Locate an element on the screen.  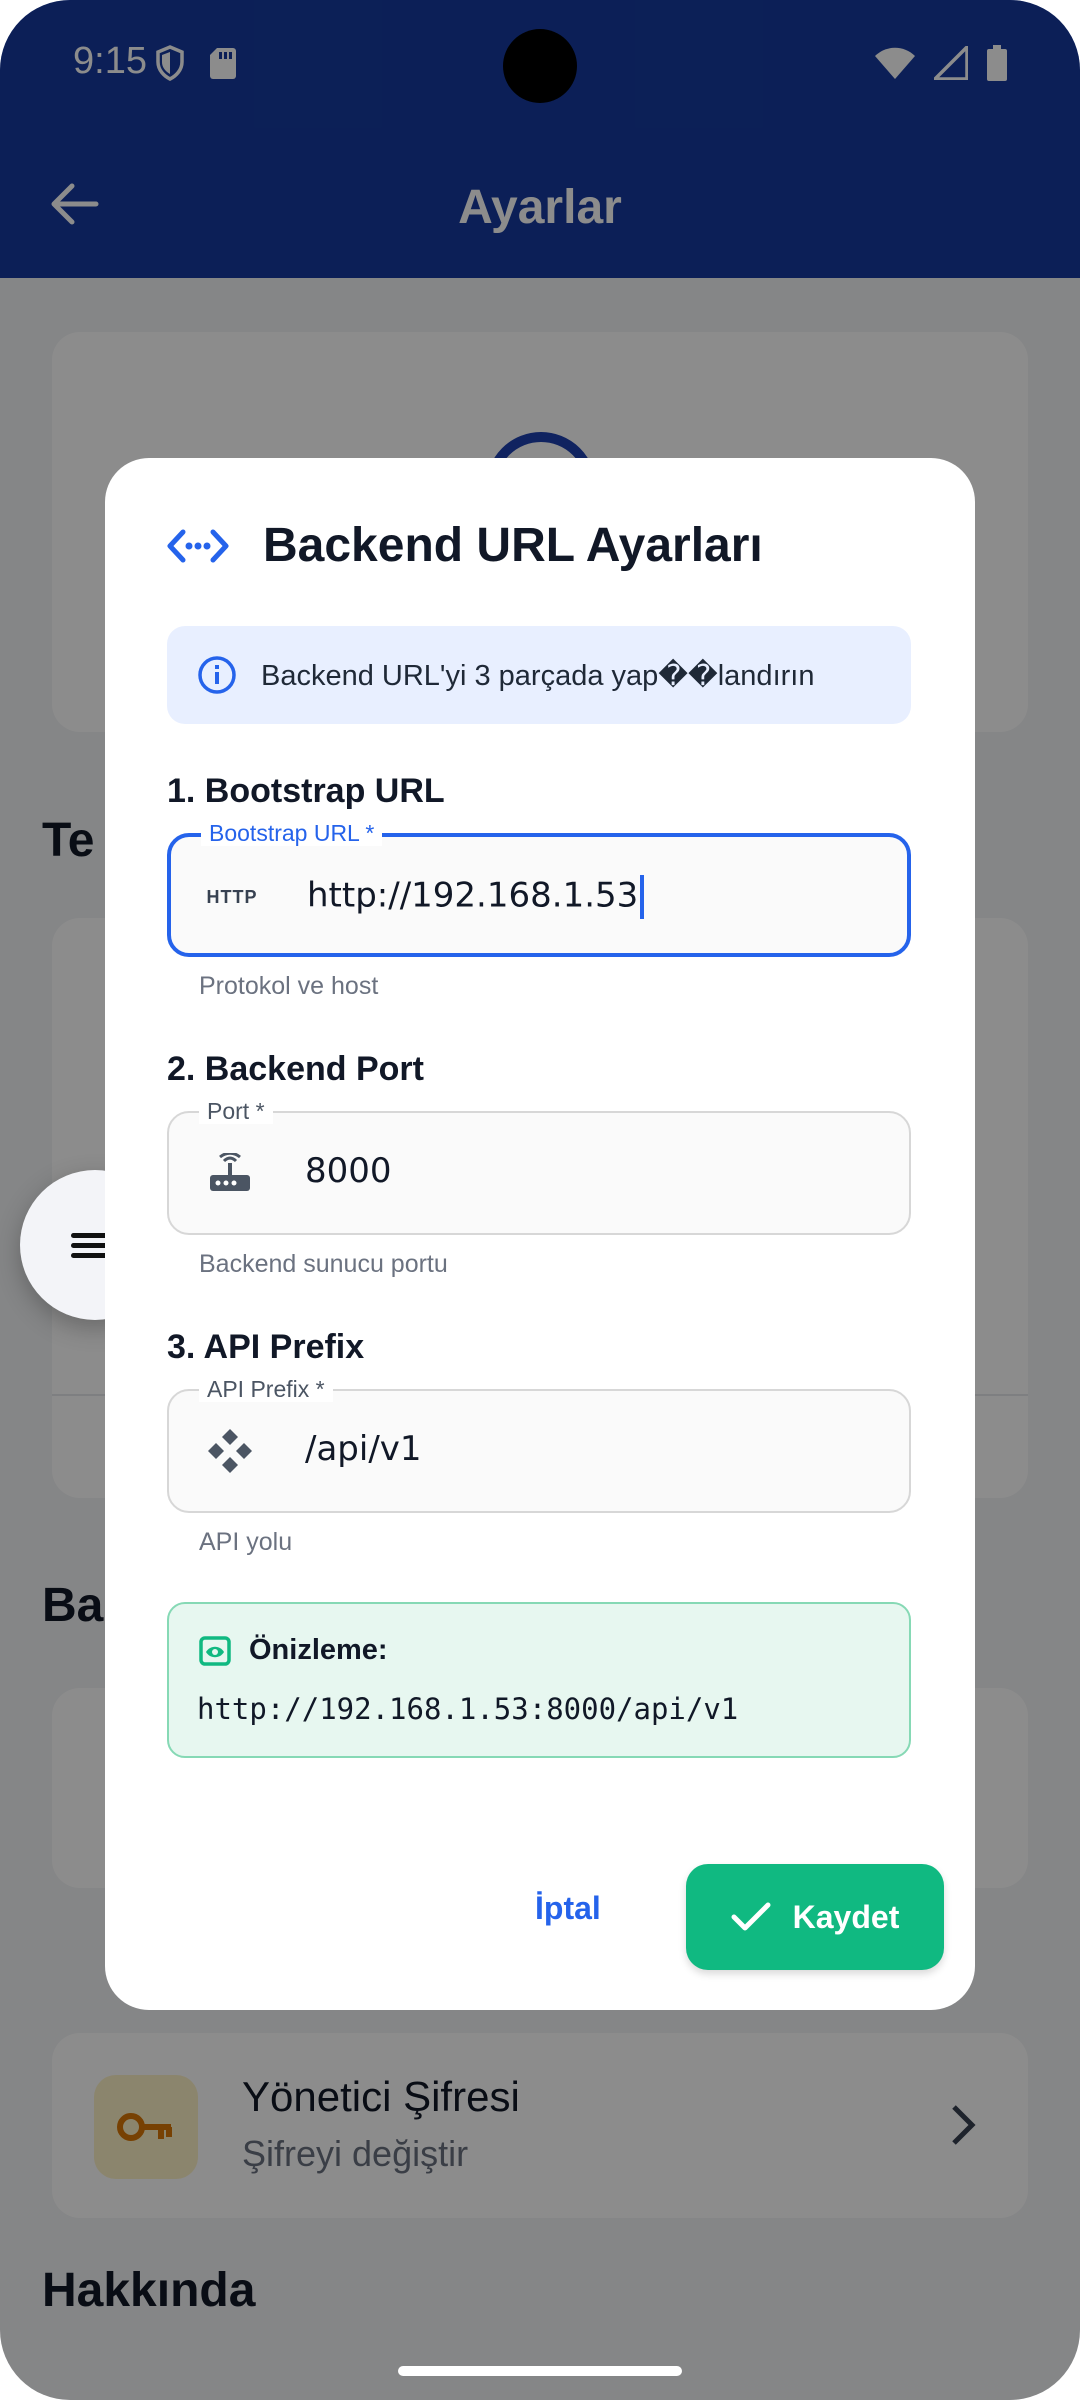
router-icon is located at coordinates (230, 1173).